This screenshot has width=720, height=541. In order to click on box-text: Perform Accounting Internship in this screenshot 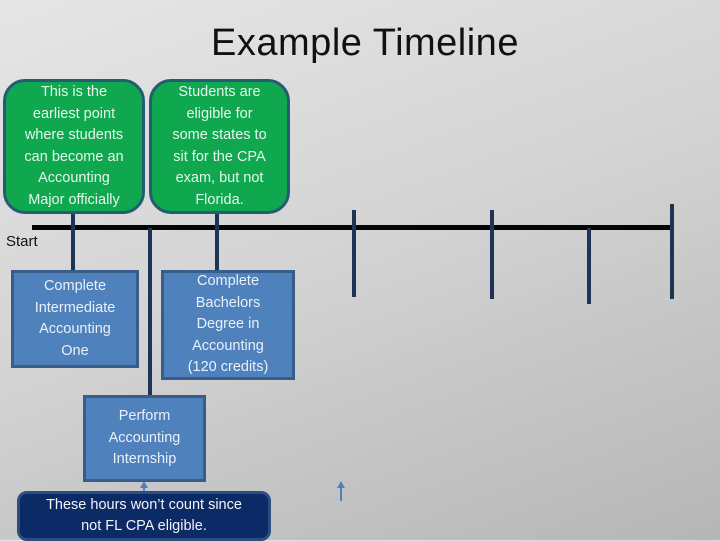, I will do `click(144, 438)`.